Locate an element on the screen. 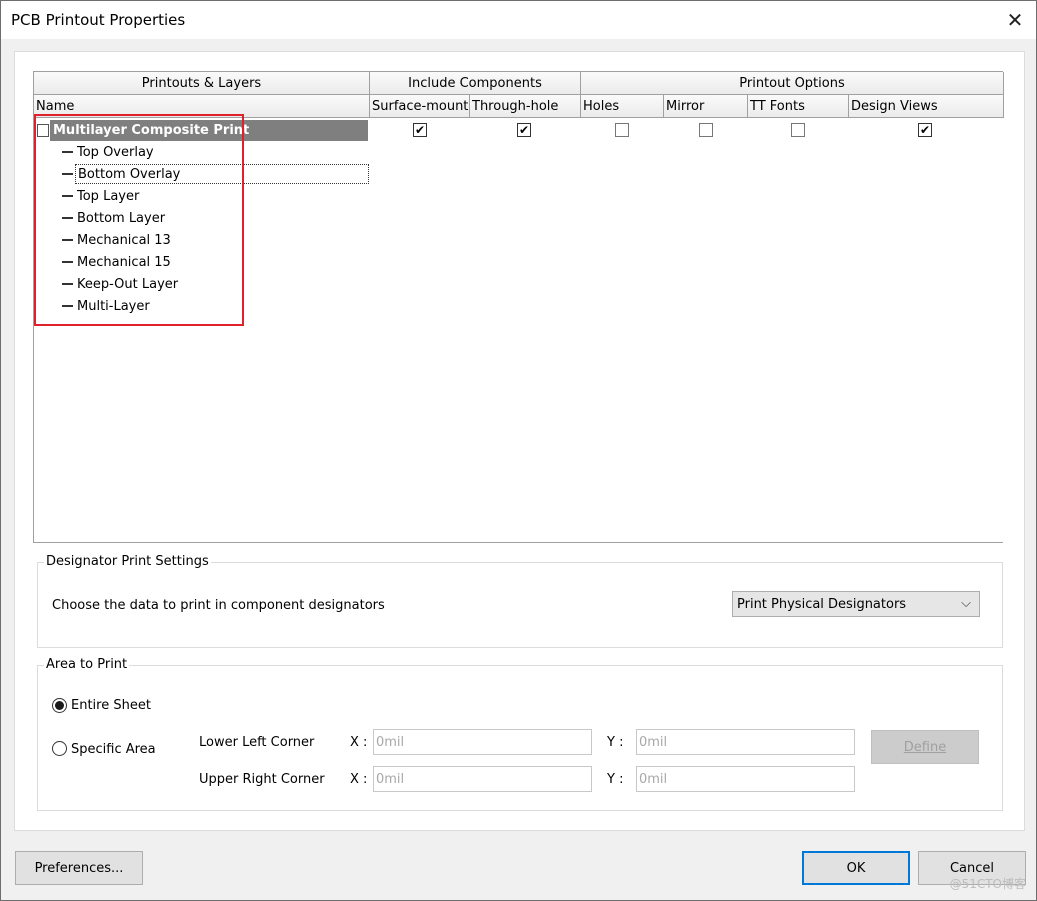 Image resolution: width=1037 pixels, height=901 pixels. table-row: Bottom Layer is located at coordinates (519, 217).